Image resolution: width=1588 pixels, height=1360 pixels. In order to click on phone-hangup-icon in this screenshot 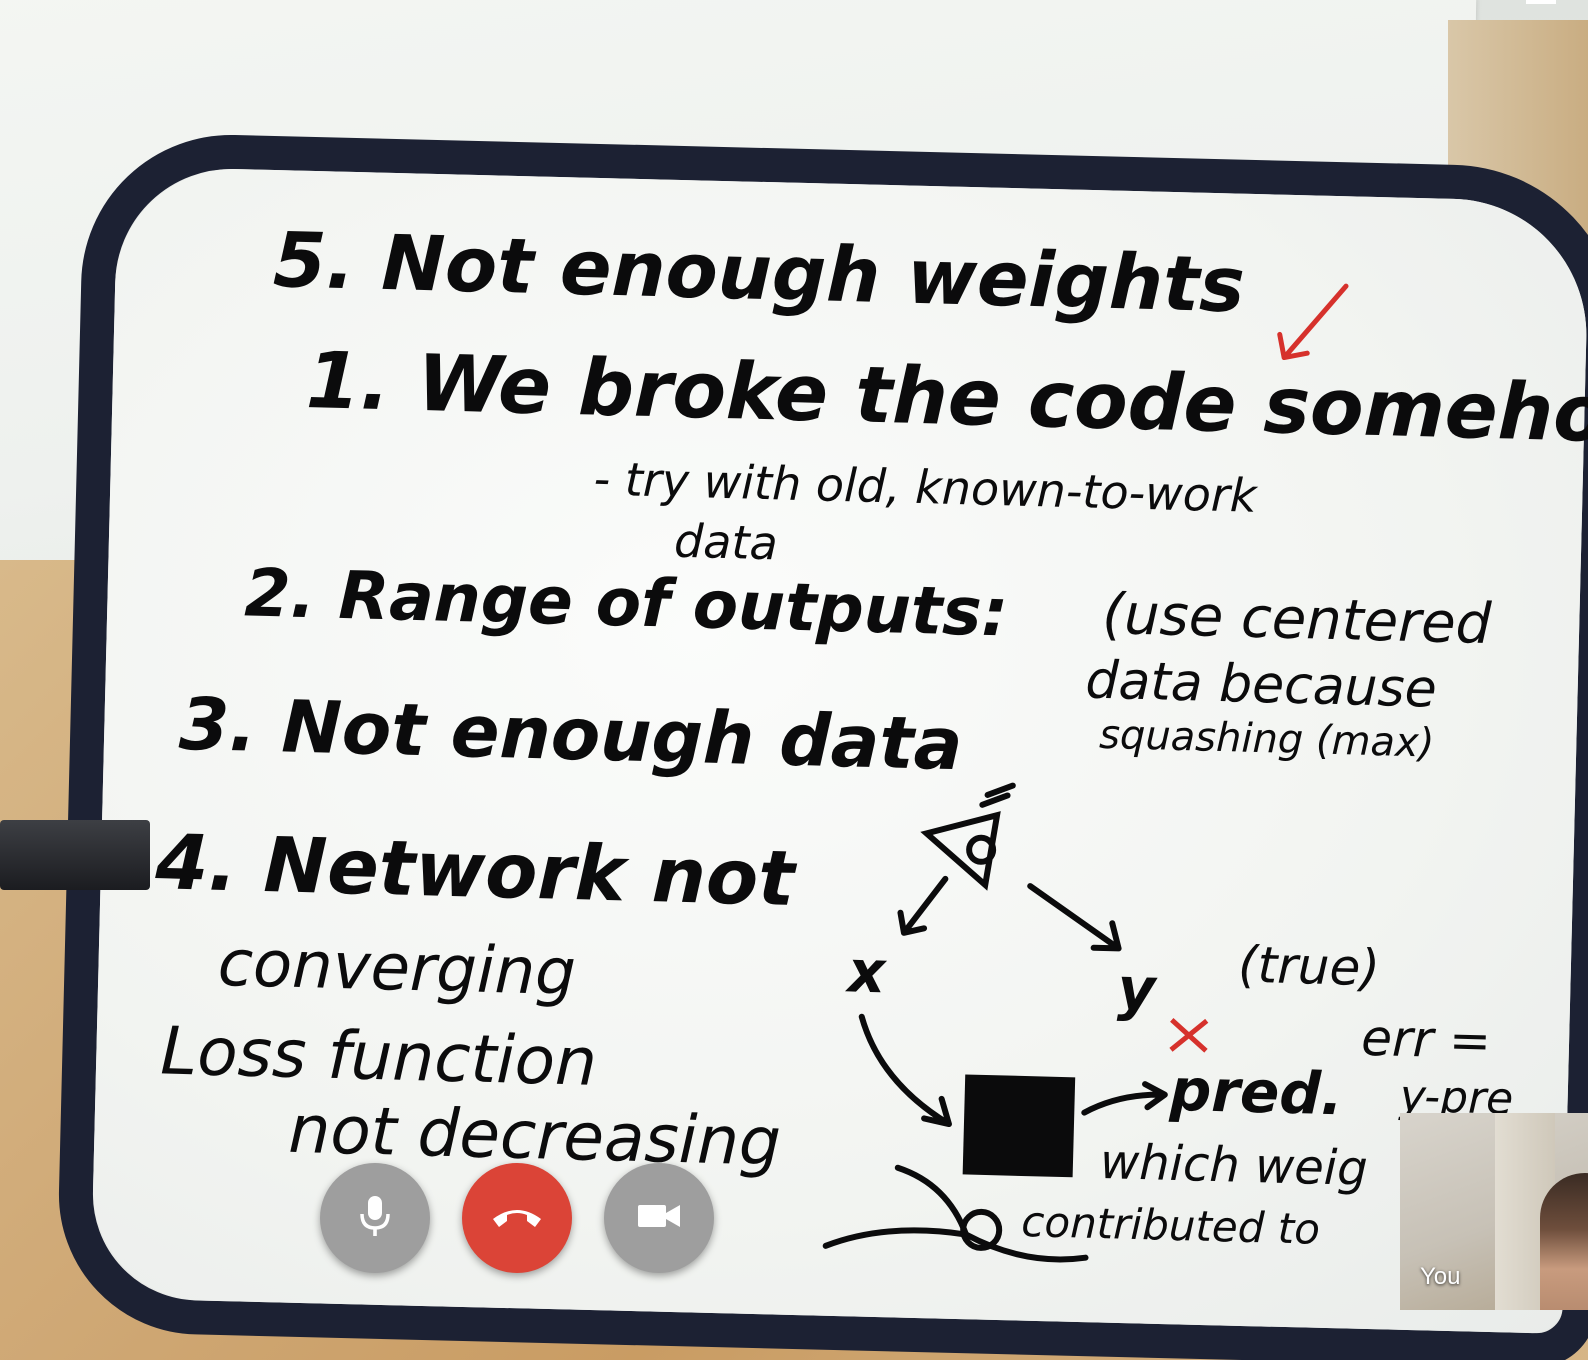, I will do `click(517, 1218)`.